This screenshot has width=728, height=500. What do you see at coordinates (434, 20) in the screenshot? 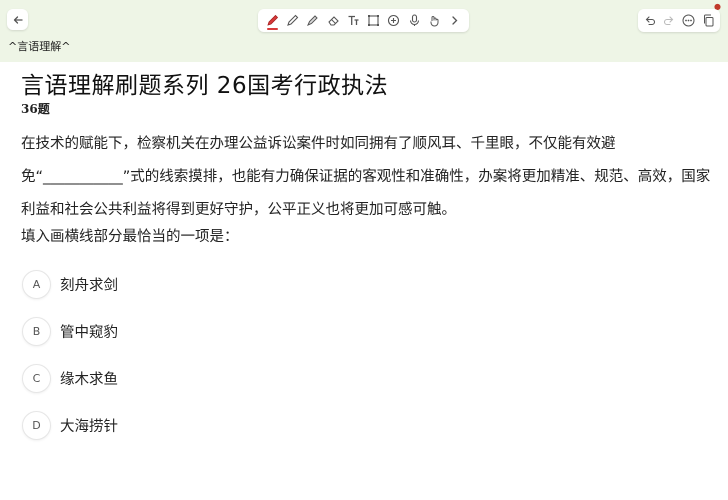
I see `touch-icon` at bounding box center [434, 20].